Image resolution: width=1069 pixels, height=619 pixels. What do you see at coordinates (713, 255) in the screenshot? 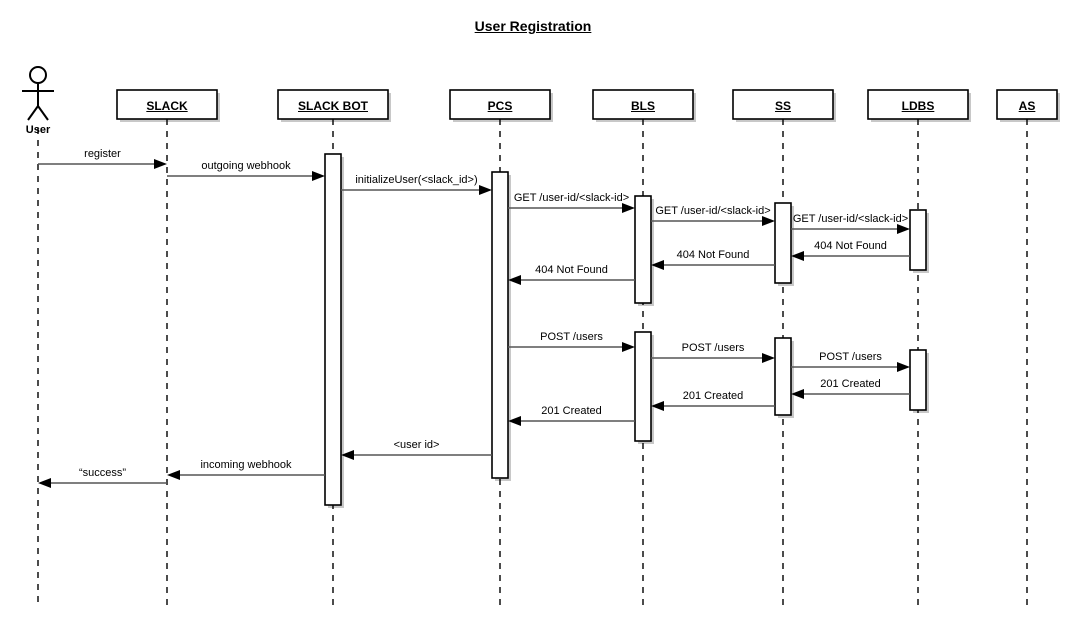
I see `message-7-label: 404 Not Found` at bounding box center [713, 255].